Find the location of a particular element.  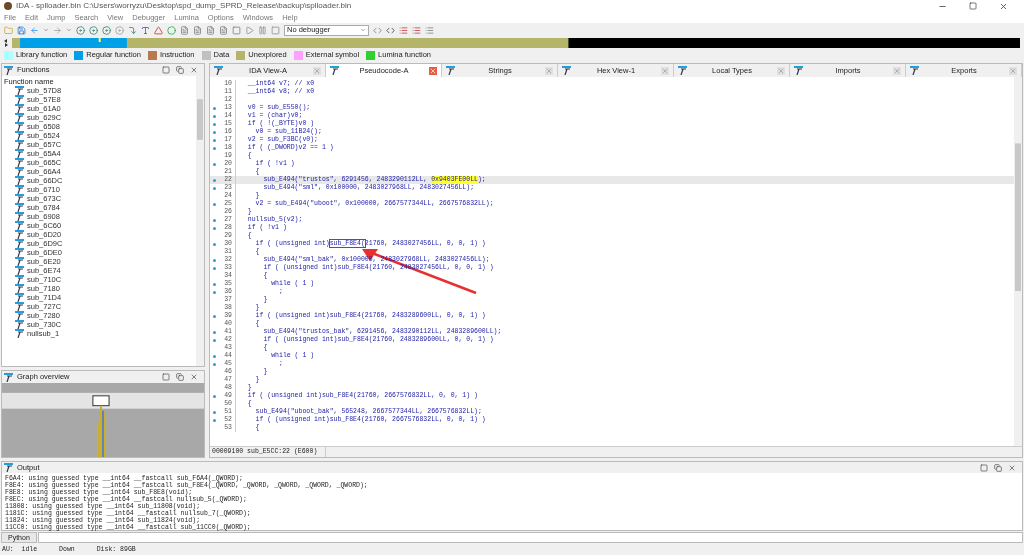

square-icon is located at coordinates (236, 30).